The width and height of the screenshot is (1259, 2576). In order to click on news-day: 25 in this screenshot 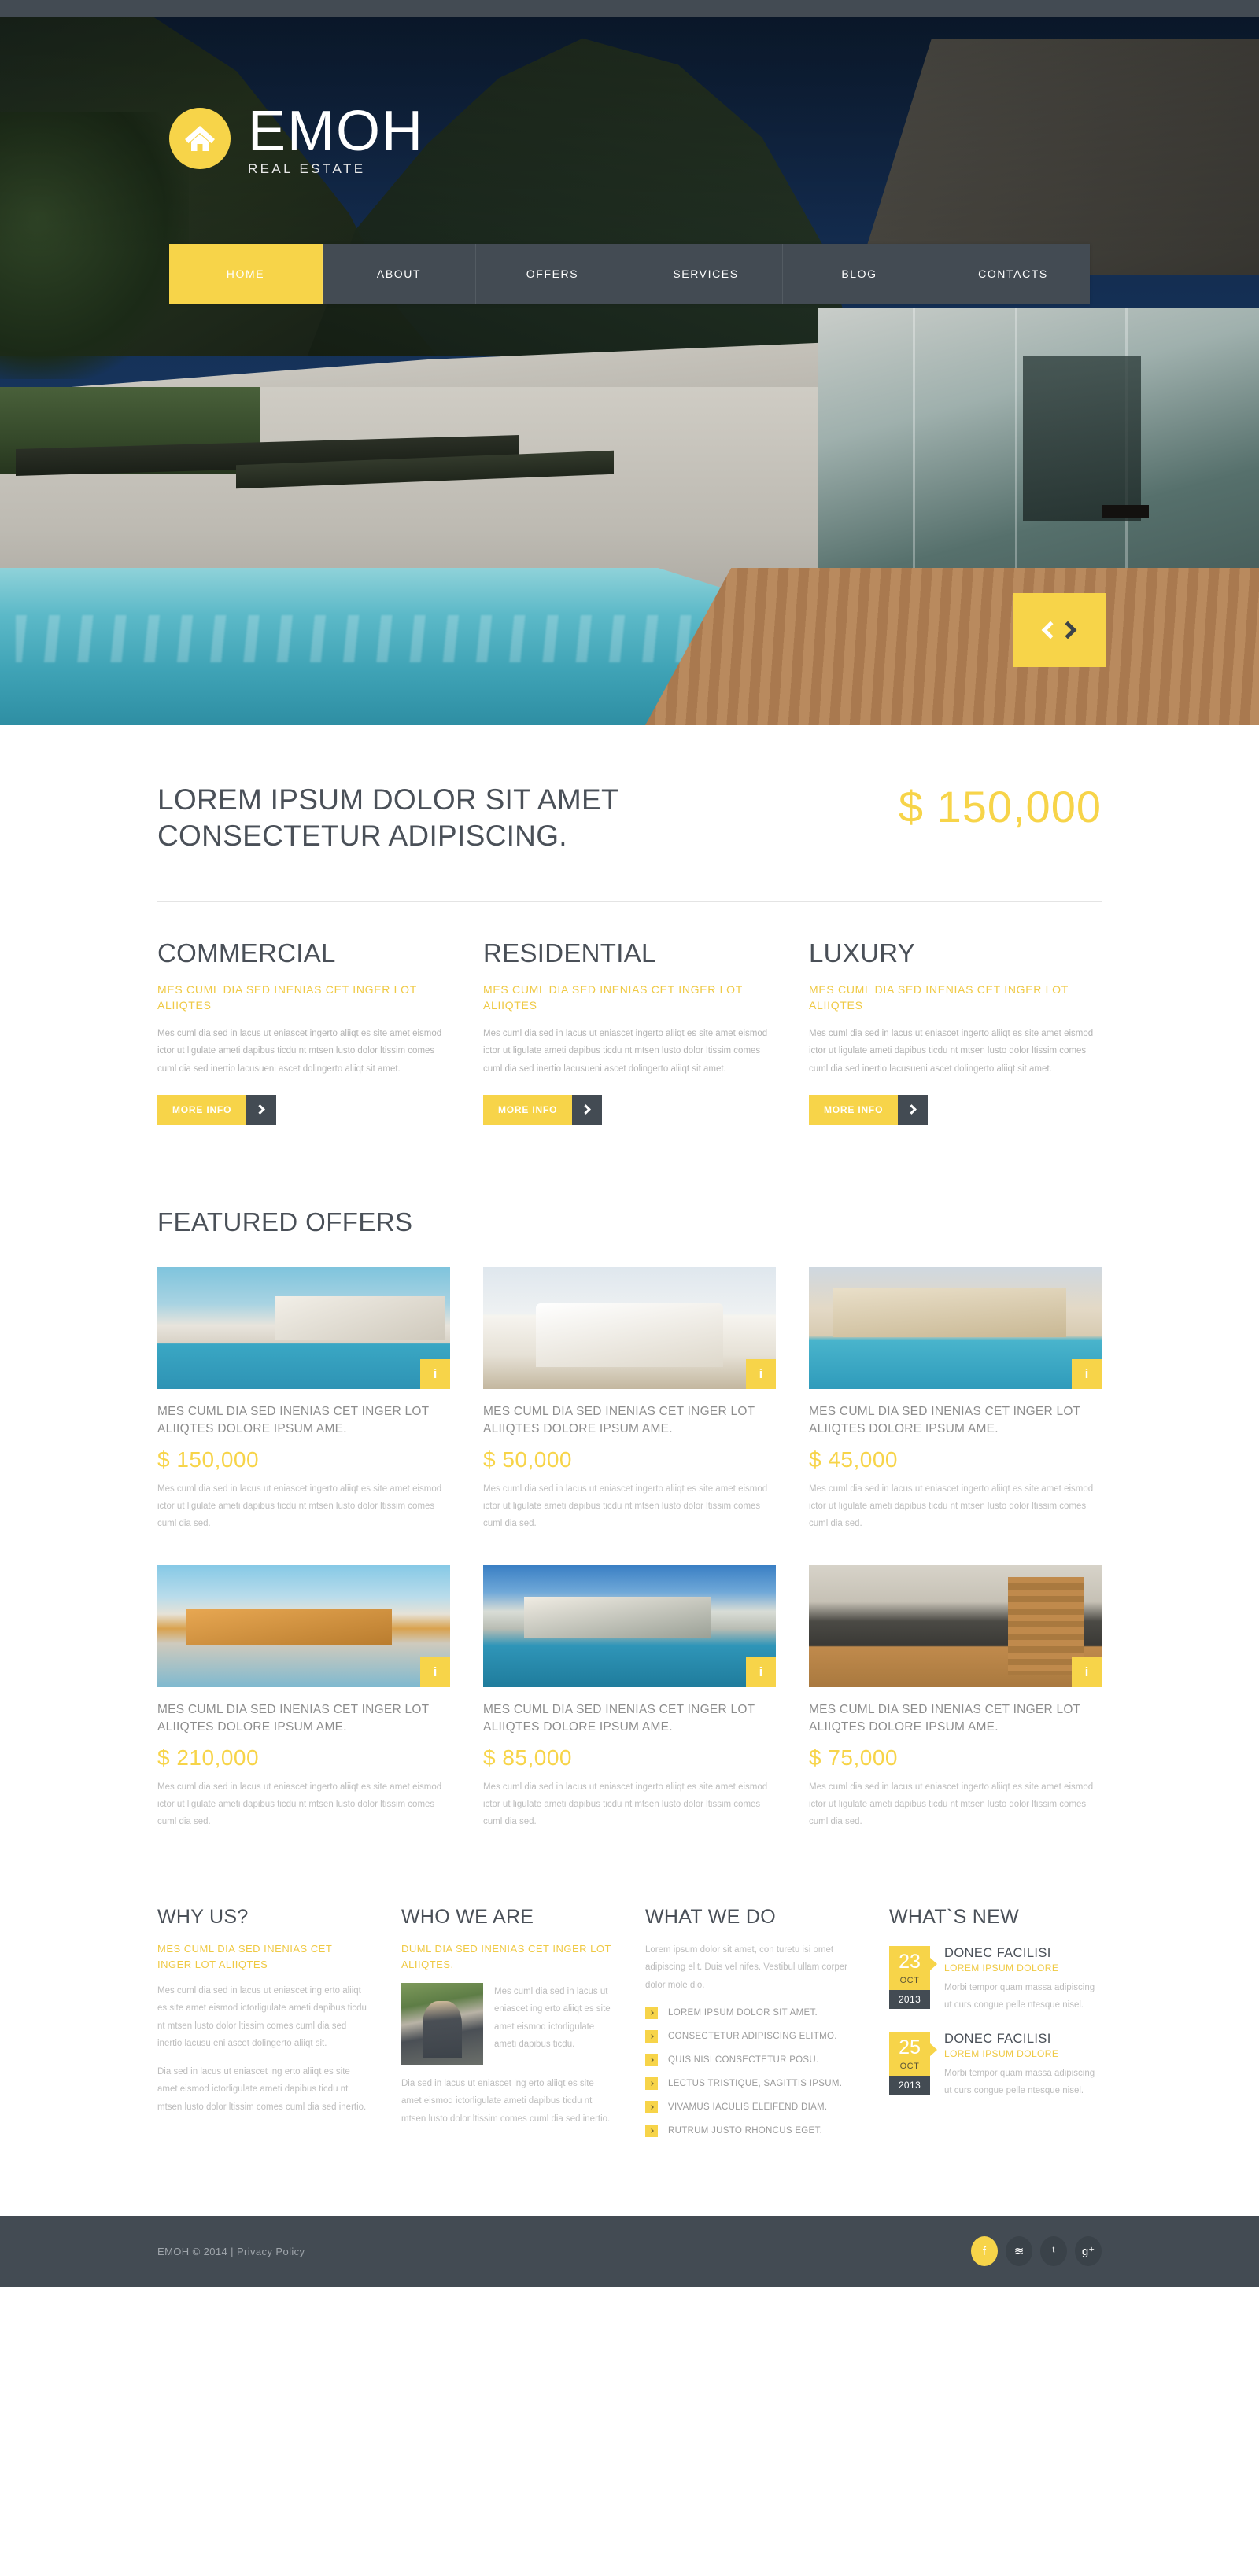, I will do `click(910, 2047)`.